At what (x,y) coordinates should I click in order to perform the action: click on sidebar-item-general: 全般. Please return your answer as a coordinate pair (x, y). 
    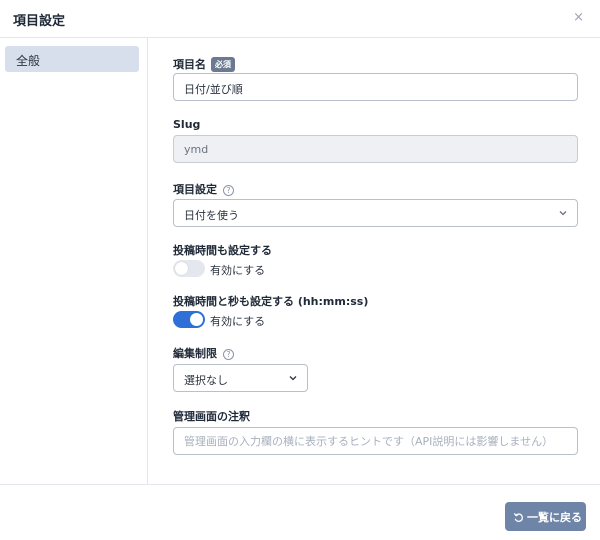
    Looking at the image, I should click on (72, 59).